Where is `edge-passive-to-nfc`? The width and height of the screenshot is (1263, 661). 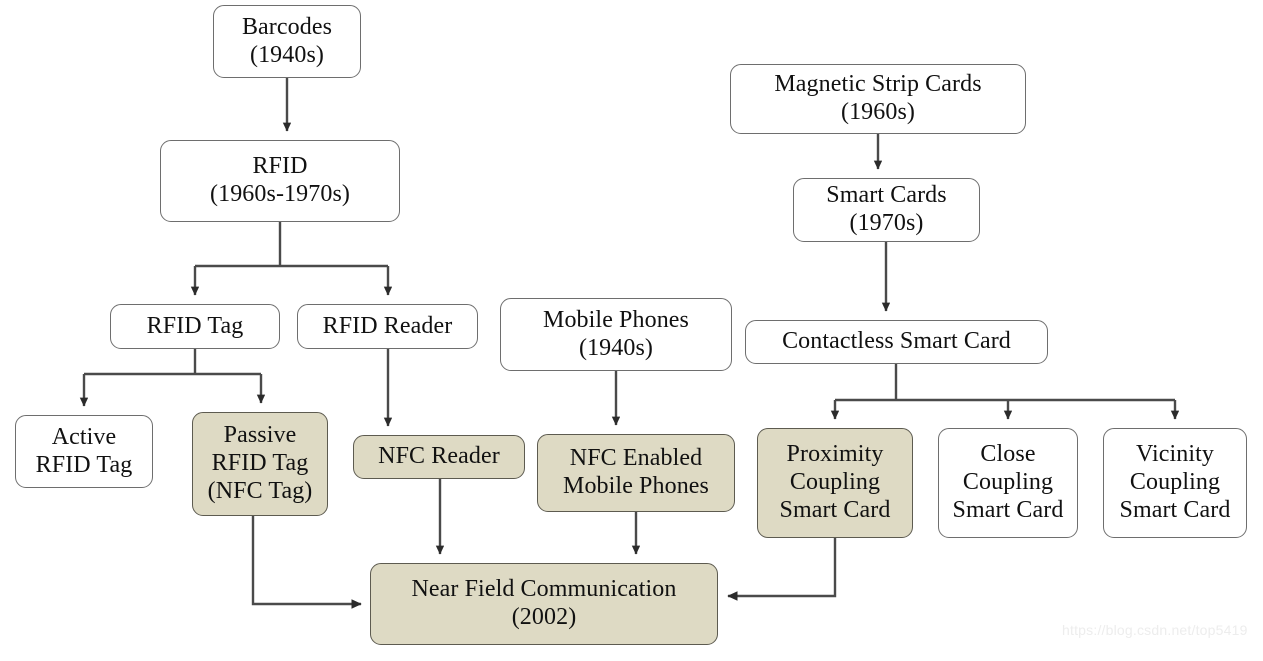 edge-passive-to-nfc is located at coordinates (306, 562).